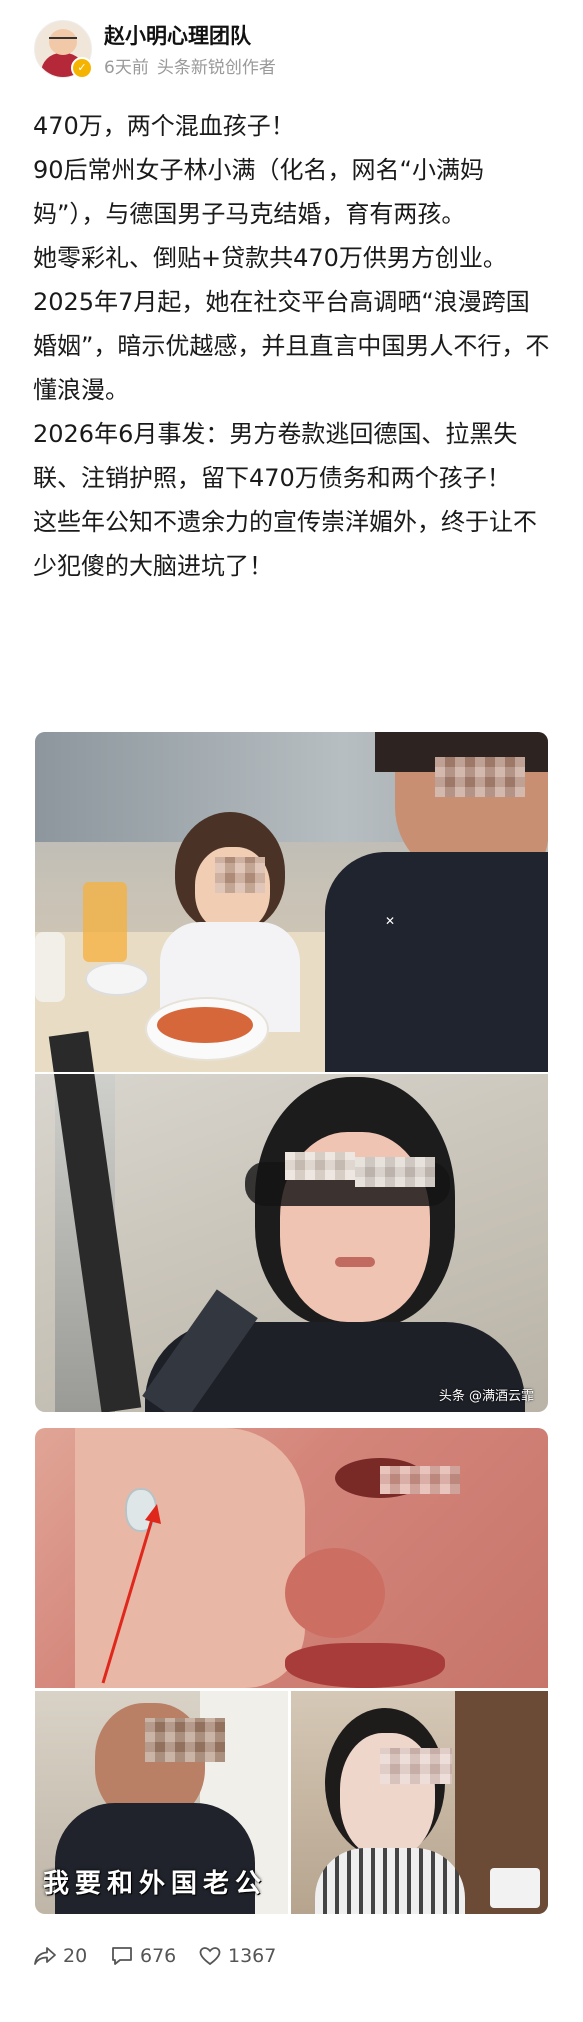 This screenshot has width=583, height=2022. I want to click on author-meta: 6天前 头条新锐创作者, so click(194, 65).